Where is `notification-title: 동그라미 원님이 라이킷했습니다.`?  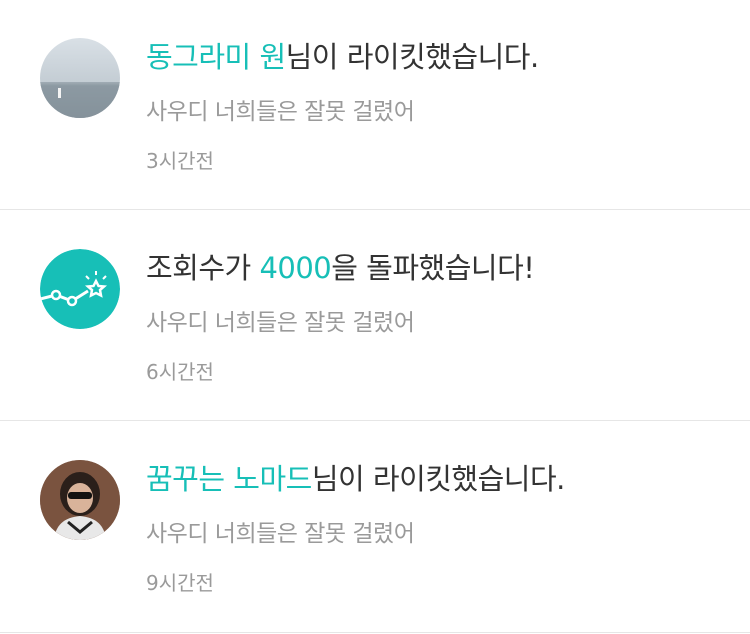
notification-title: 동그라미 원님이 라이킷했습니다. is located at coordinates (342, 55).